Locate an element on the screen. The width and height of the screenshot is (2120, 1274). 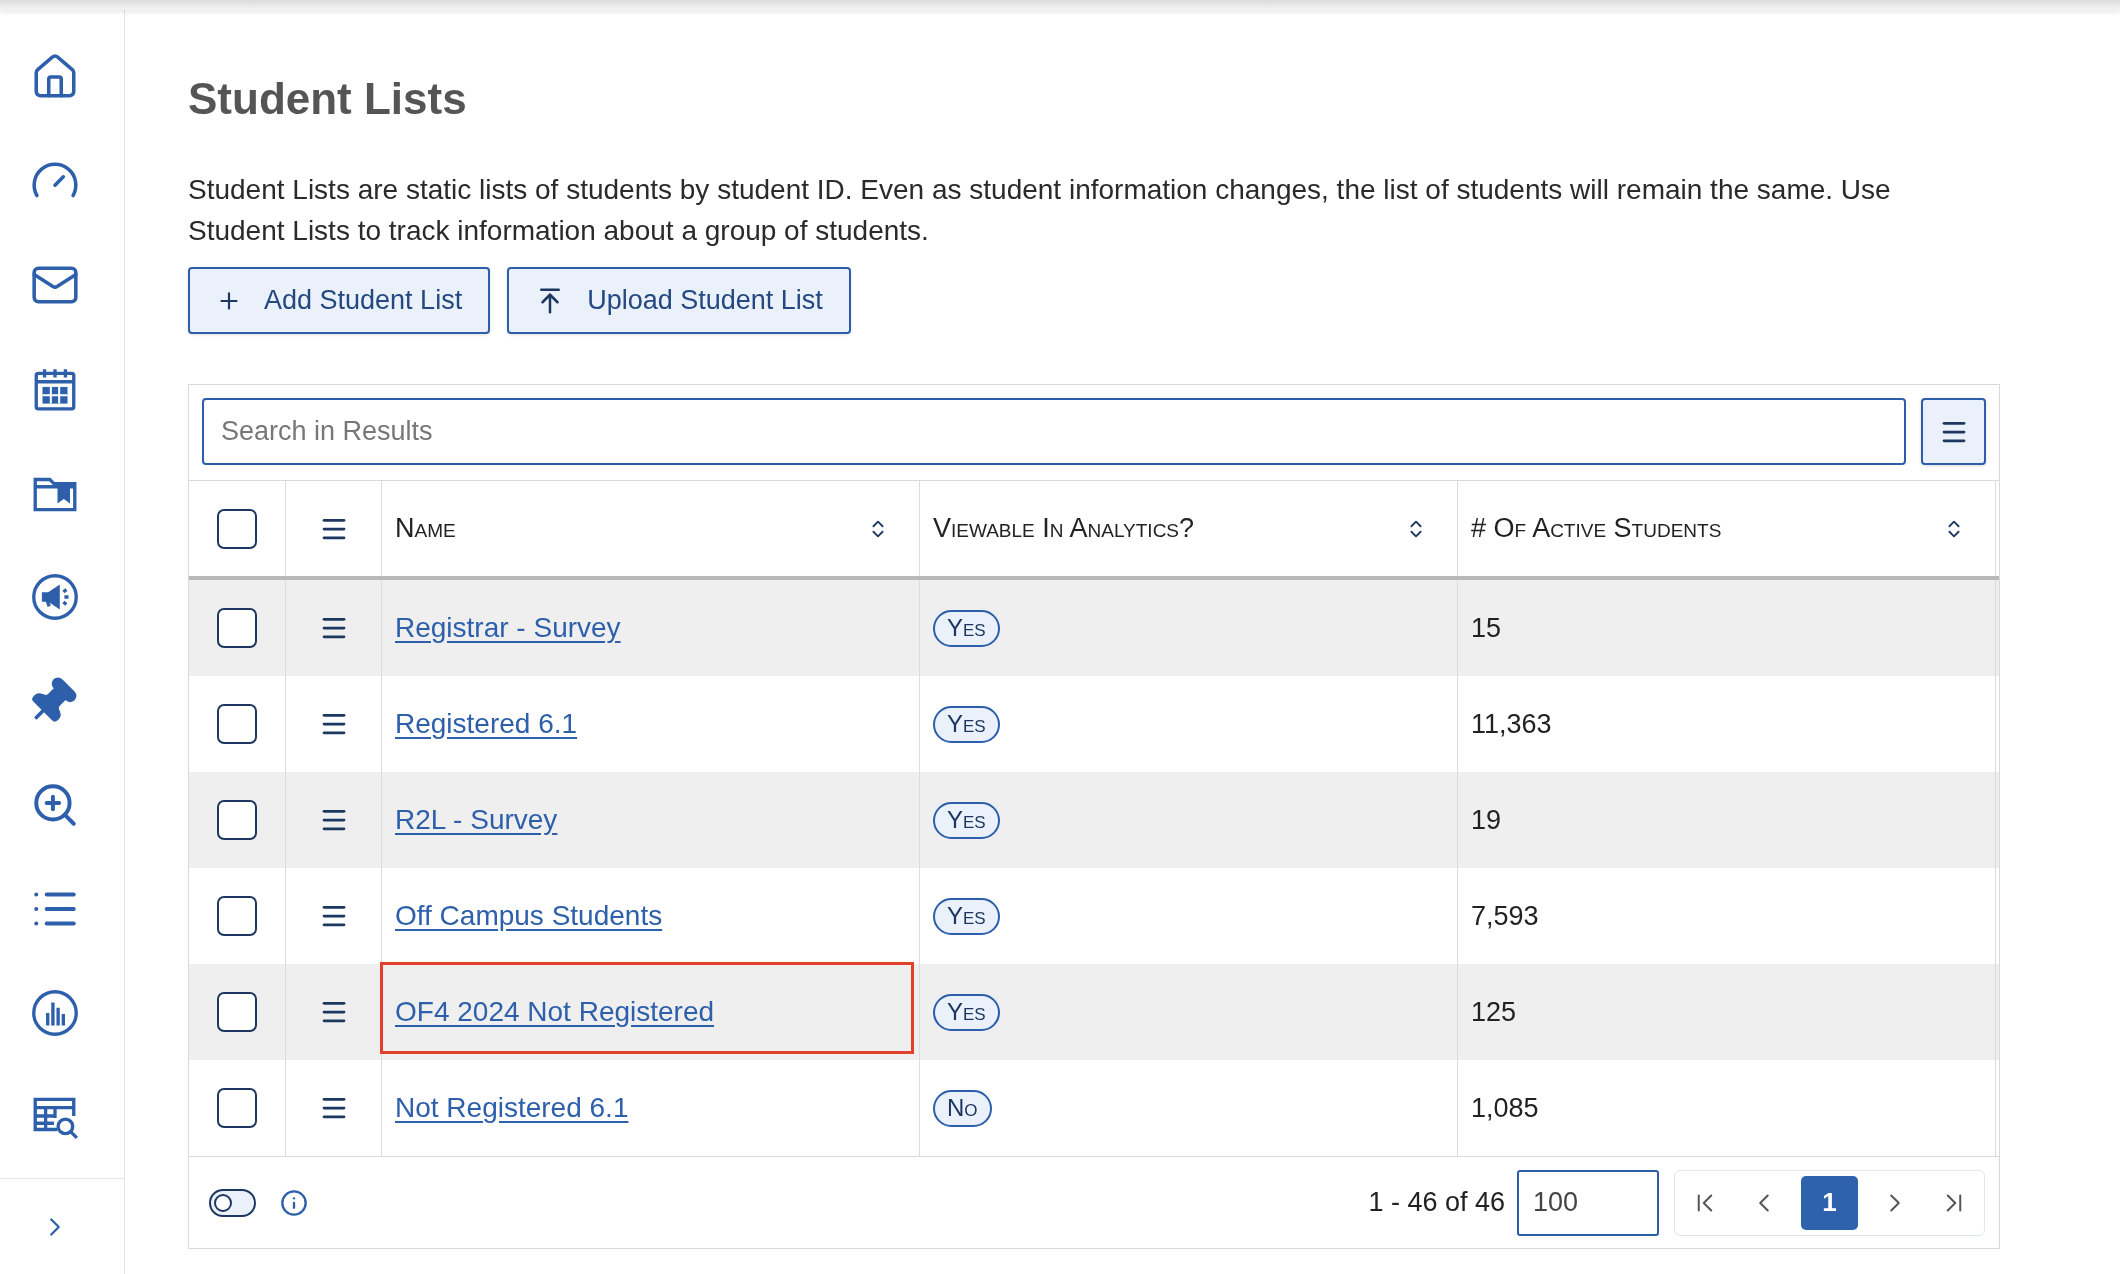
menu-button is located at coordinates (1953, 431).